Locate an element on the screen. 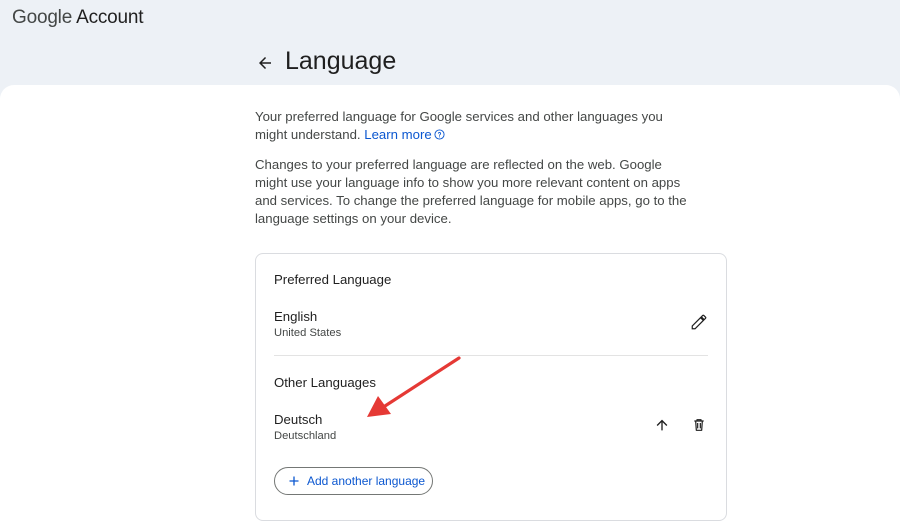 This screenshot has width=900, height=522. other-language-region: Deutschland is located at coordinates (305, 436).